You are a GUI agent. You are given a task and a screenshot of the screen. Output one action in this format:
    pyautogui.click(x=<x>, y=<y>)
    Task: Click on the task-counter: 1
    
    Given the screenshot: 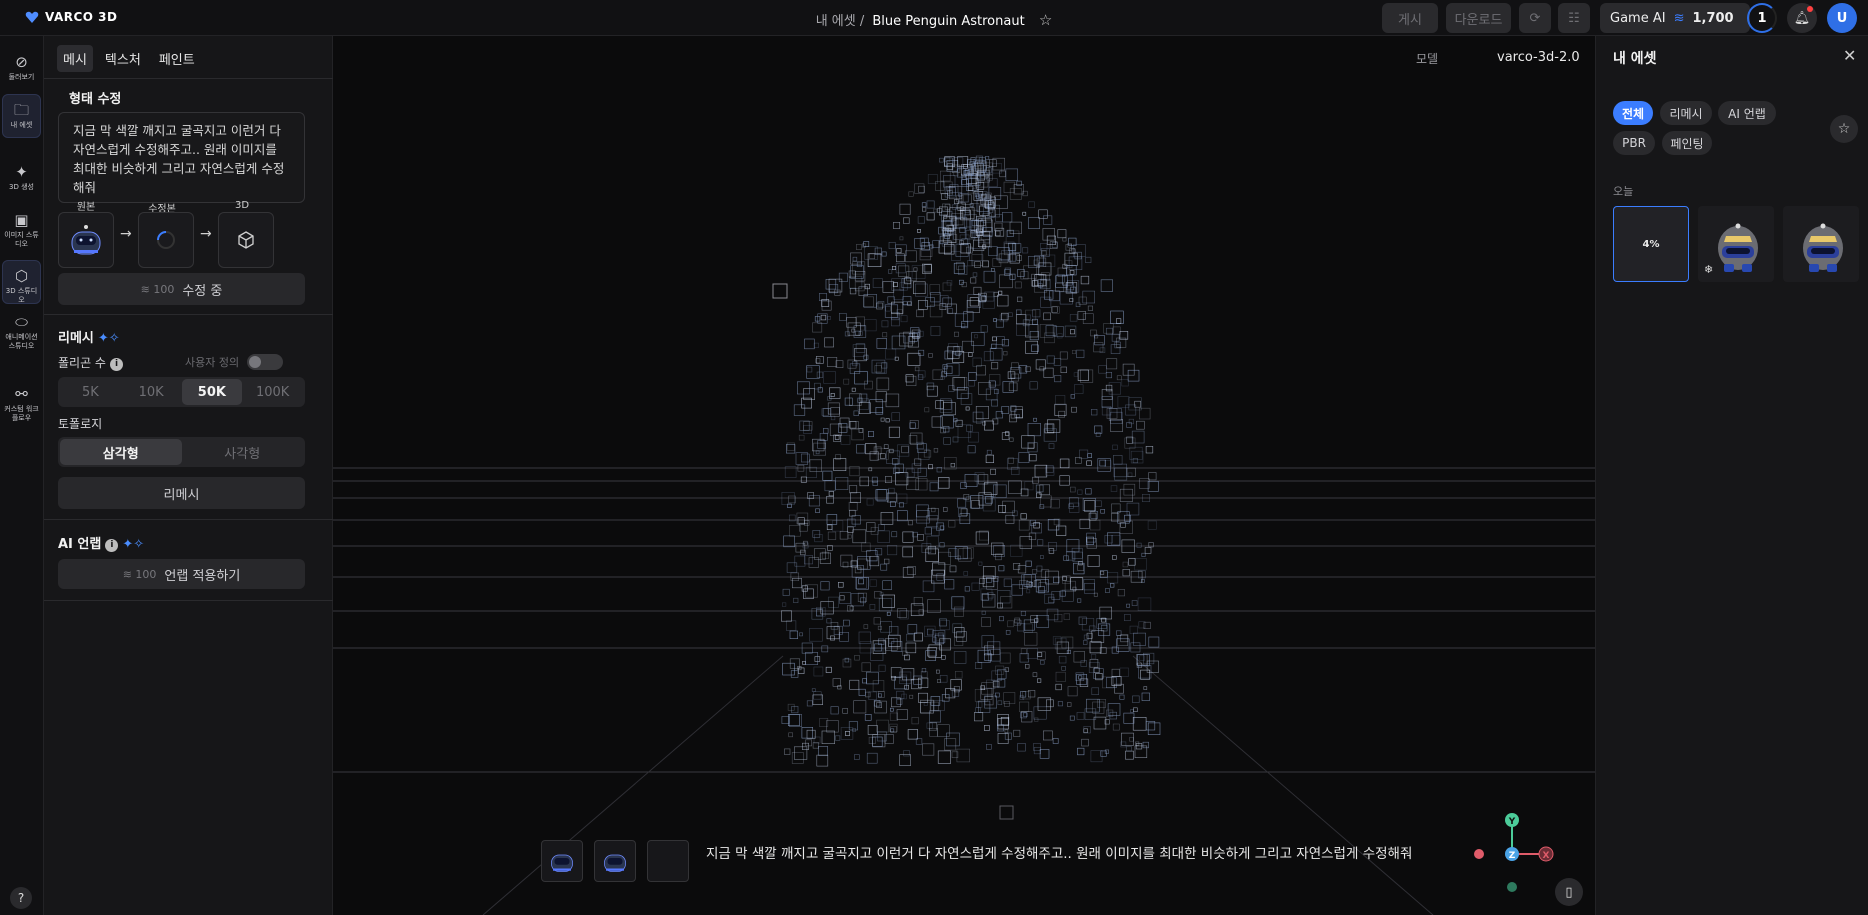 What is the action you would take?
    pyautogui.click(x=1762, y=18)
    